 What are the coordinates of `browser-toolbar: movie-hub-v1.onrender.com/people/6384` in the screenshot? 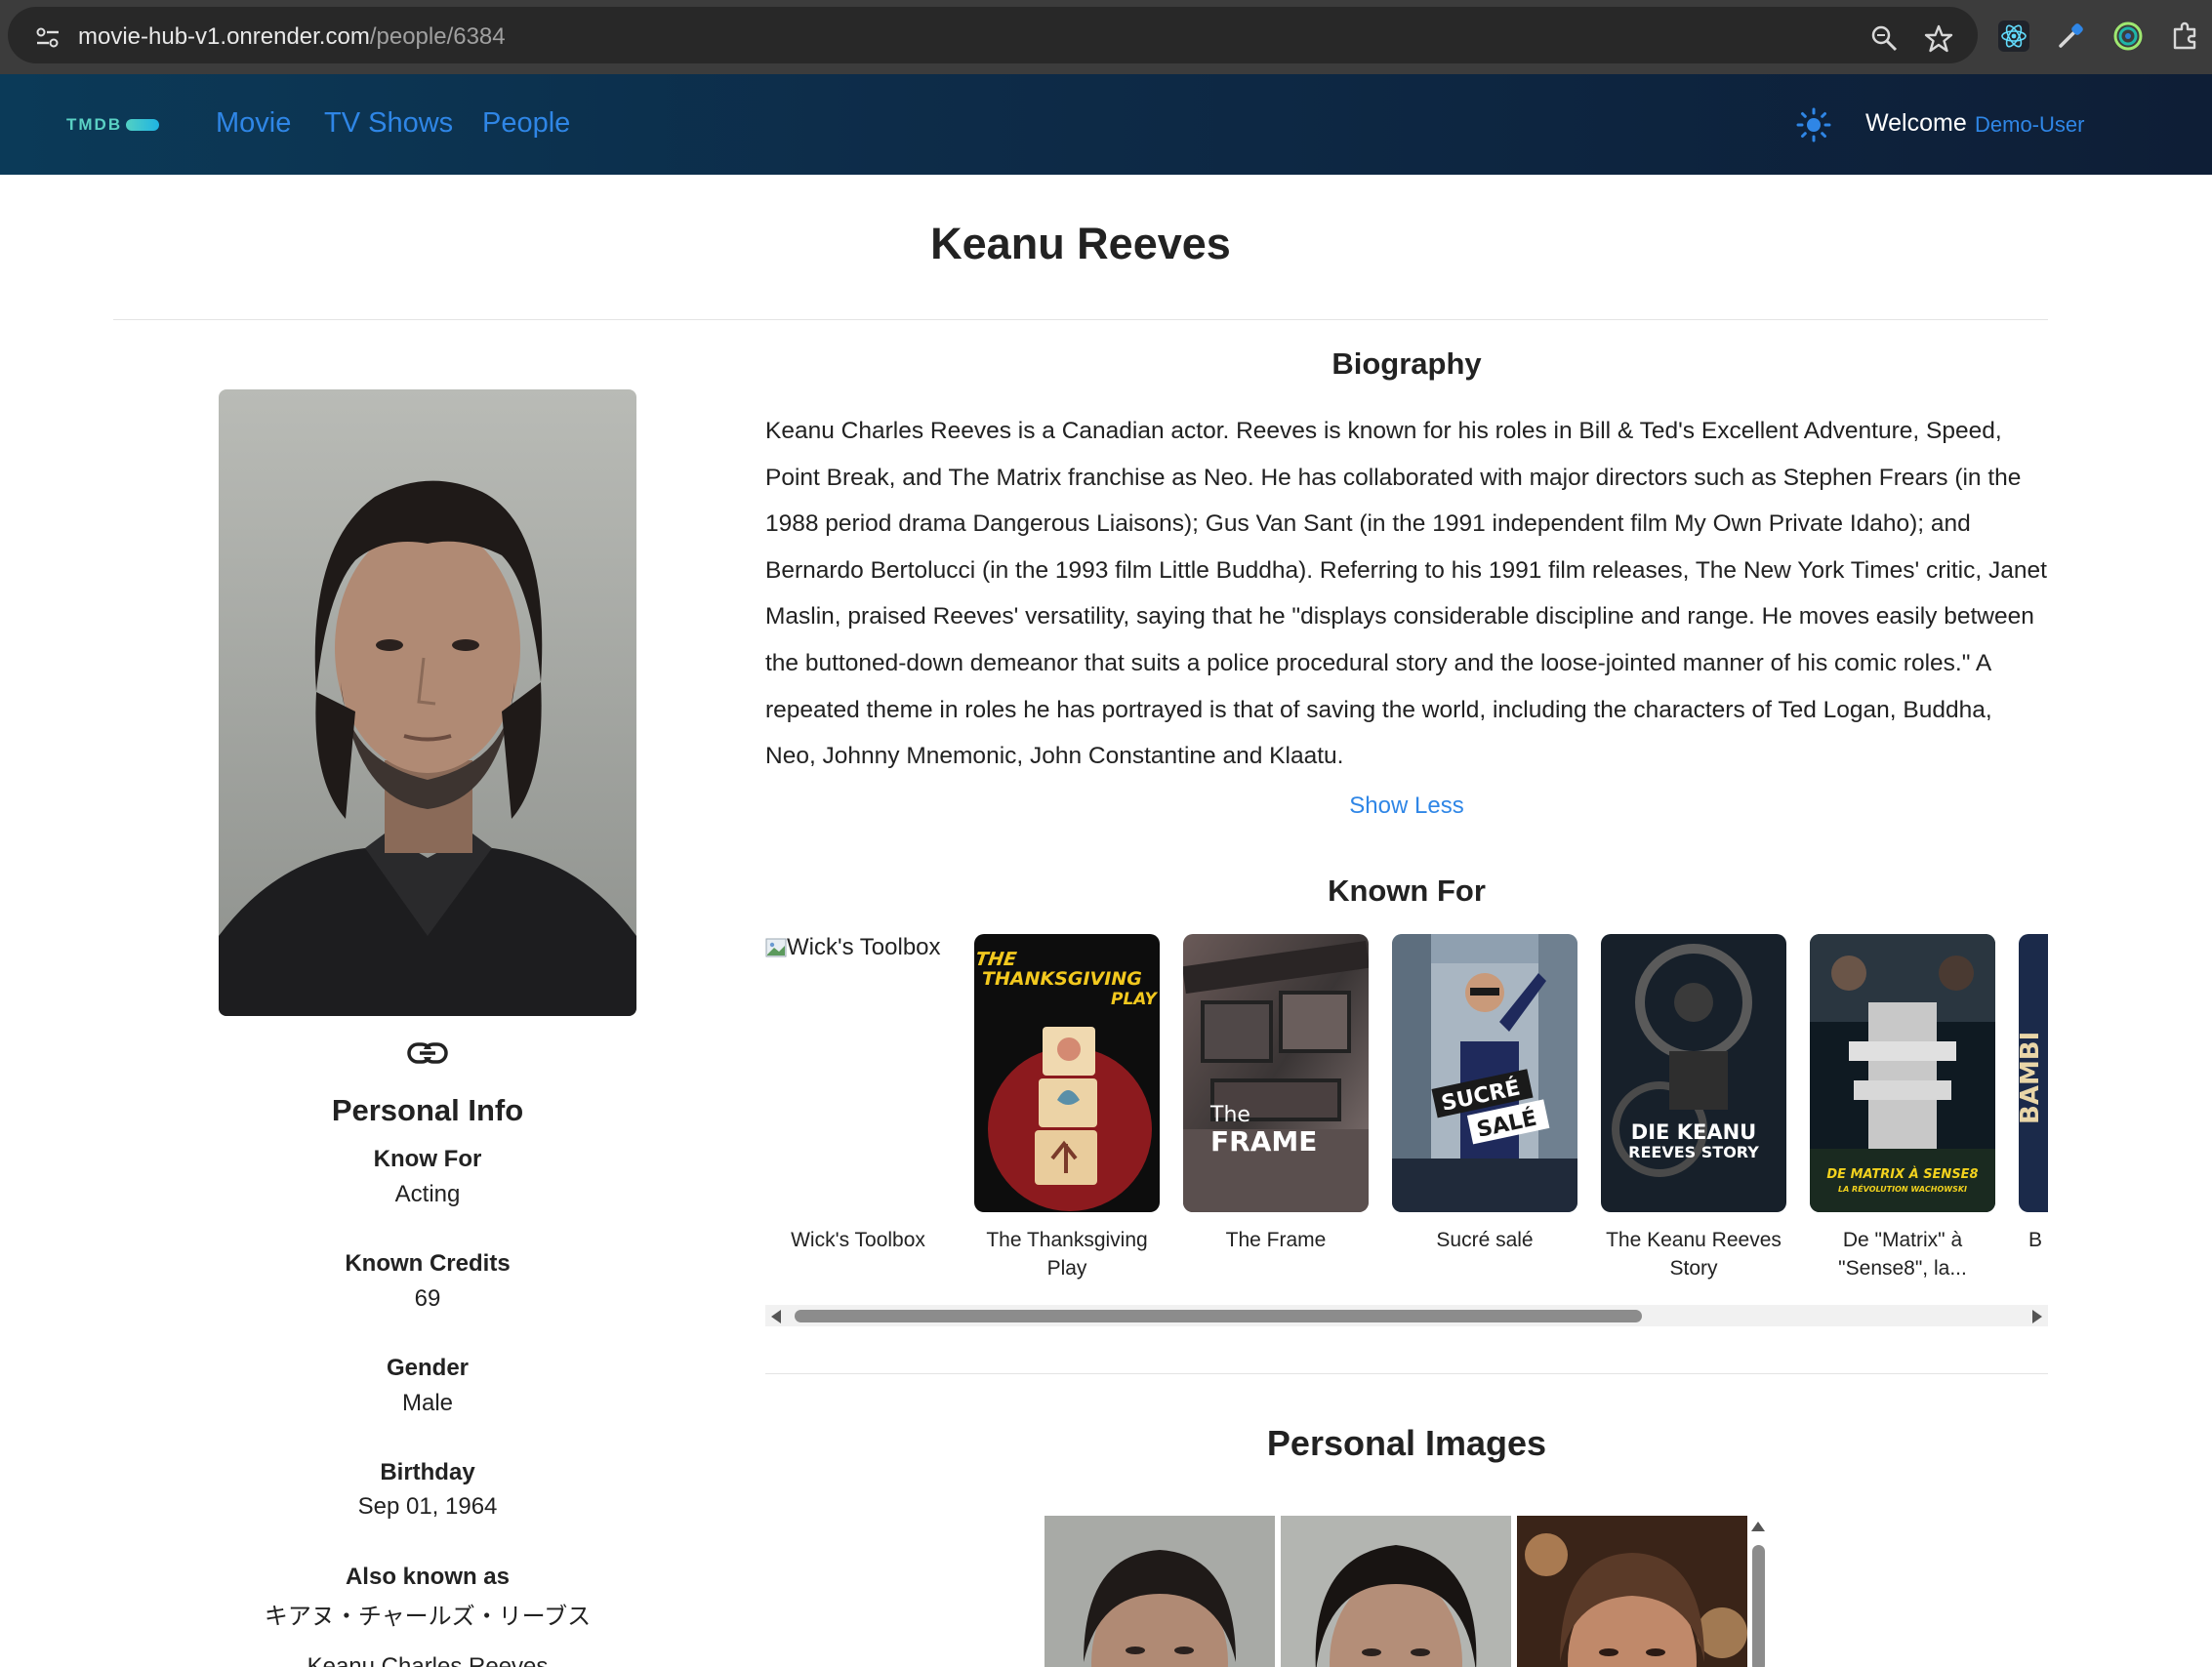 It's located at (1106, 37).